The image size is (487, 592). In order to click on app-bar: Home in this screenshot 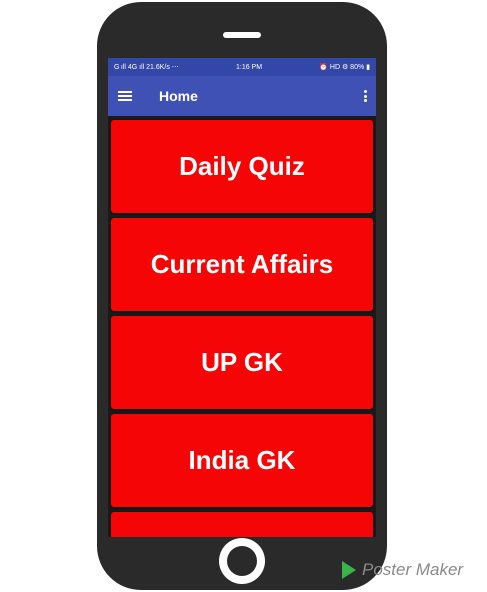, I will do `click(242, 96)`.